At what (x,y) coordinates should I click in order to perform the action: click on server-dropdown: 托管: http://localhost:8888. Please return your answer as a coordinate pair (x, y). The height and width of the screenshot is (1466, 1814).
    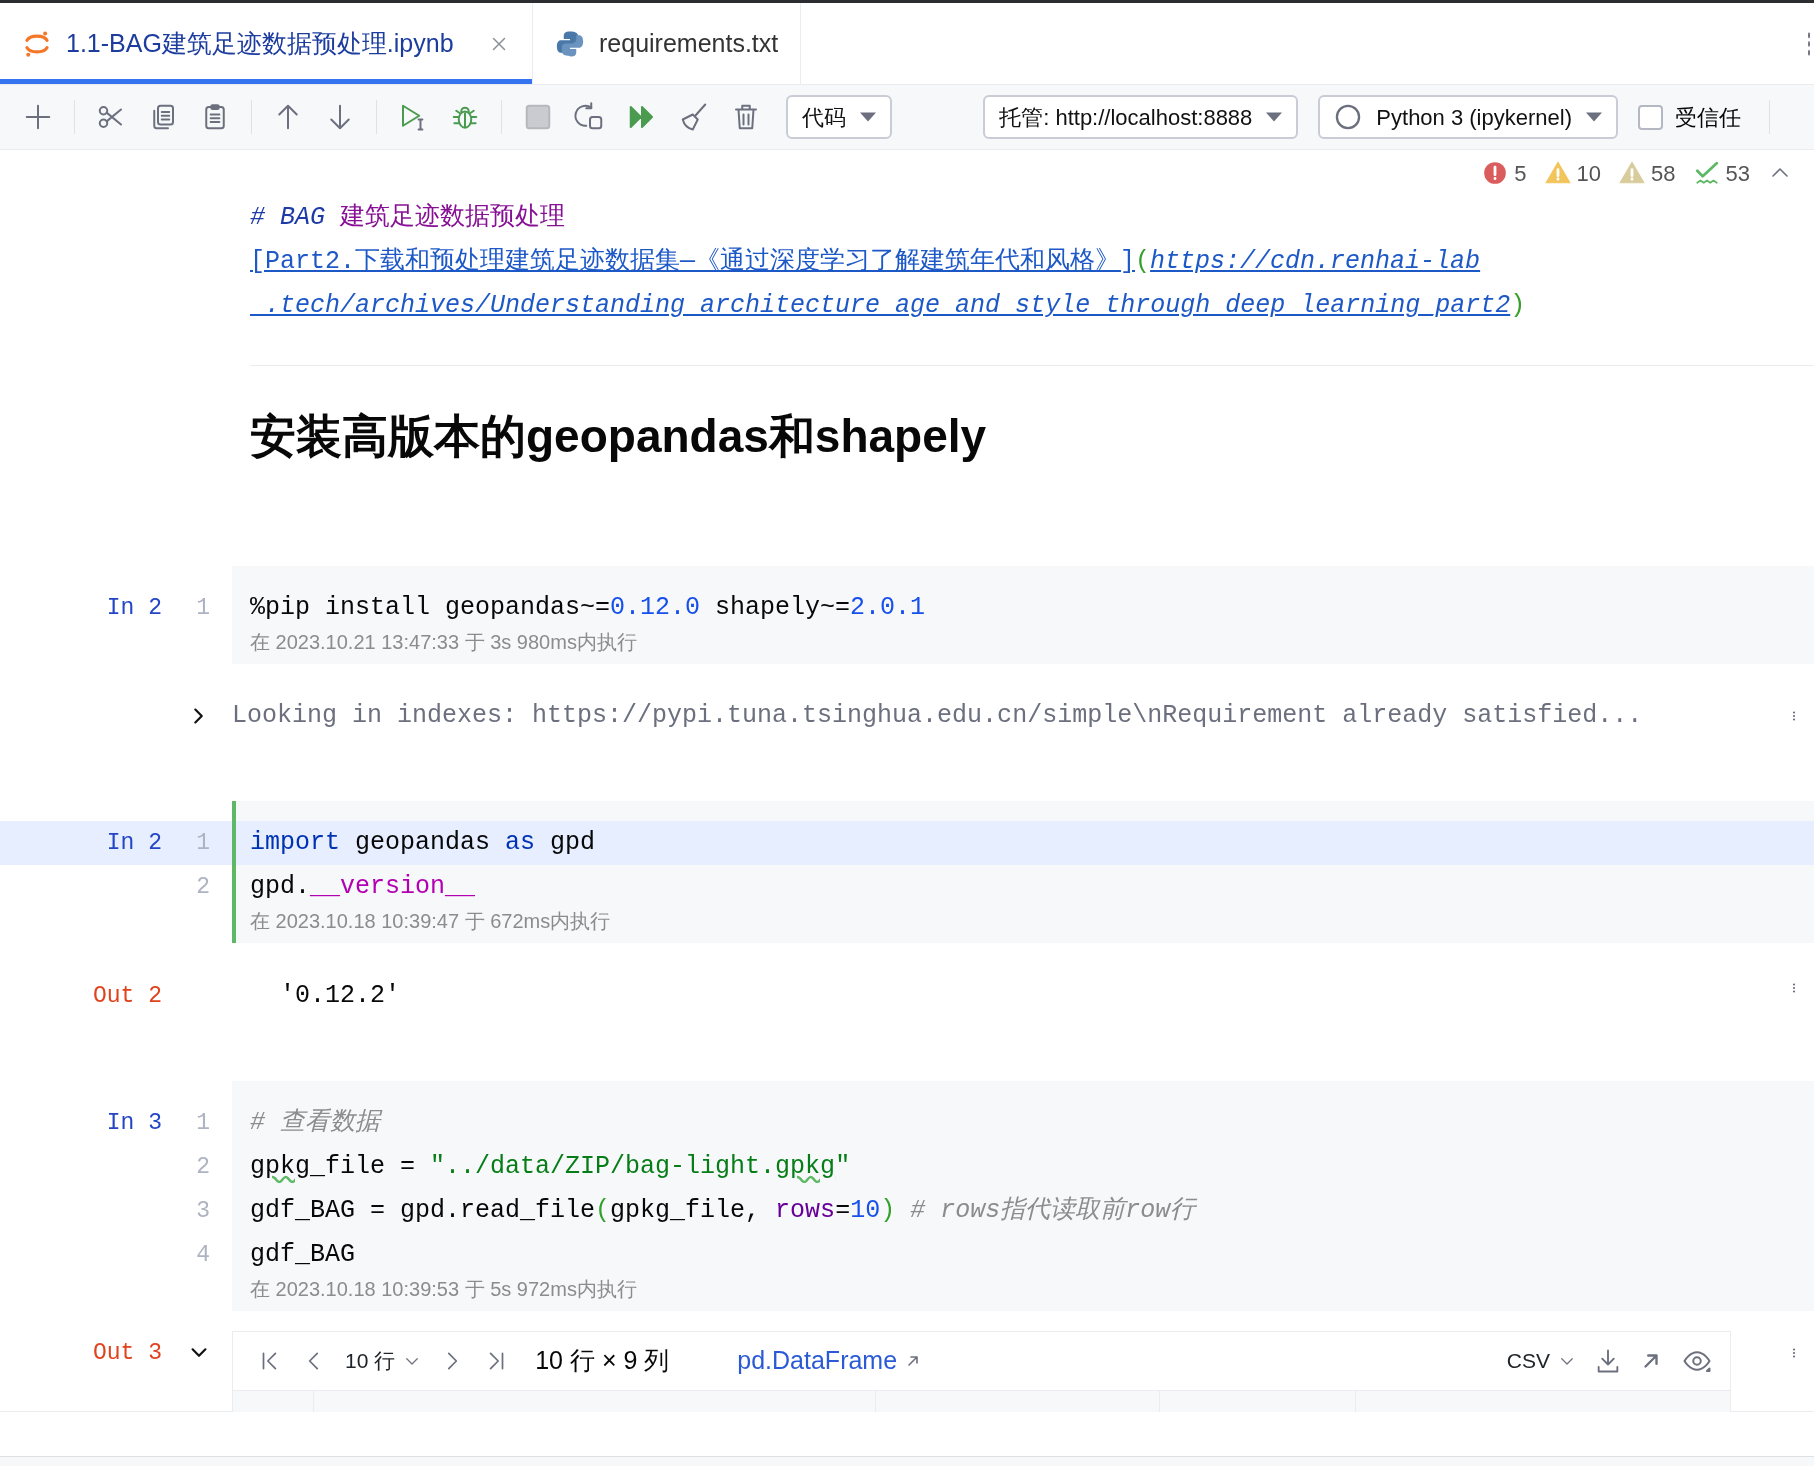
    Looking at the image, I should click on (1141, 117).